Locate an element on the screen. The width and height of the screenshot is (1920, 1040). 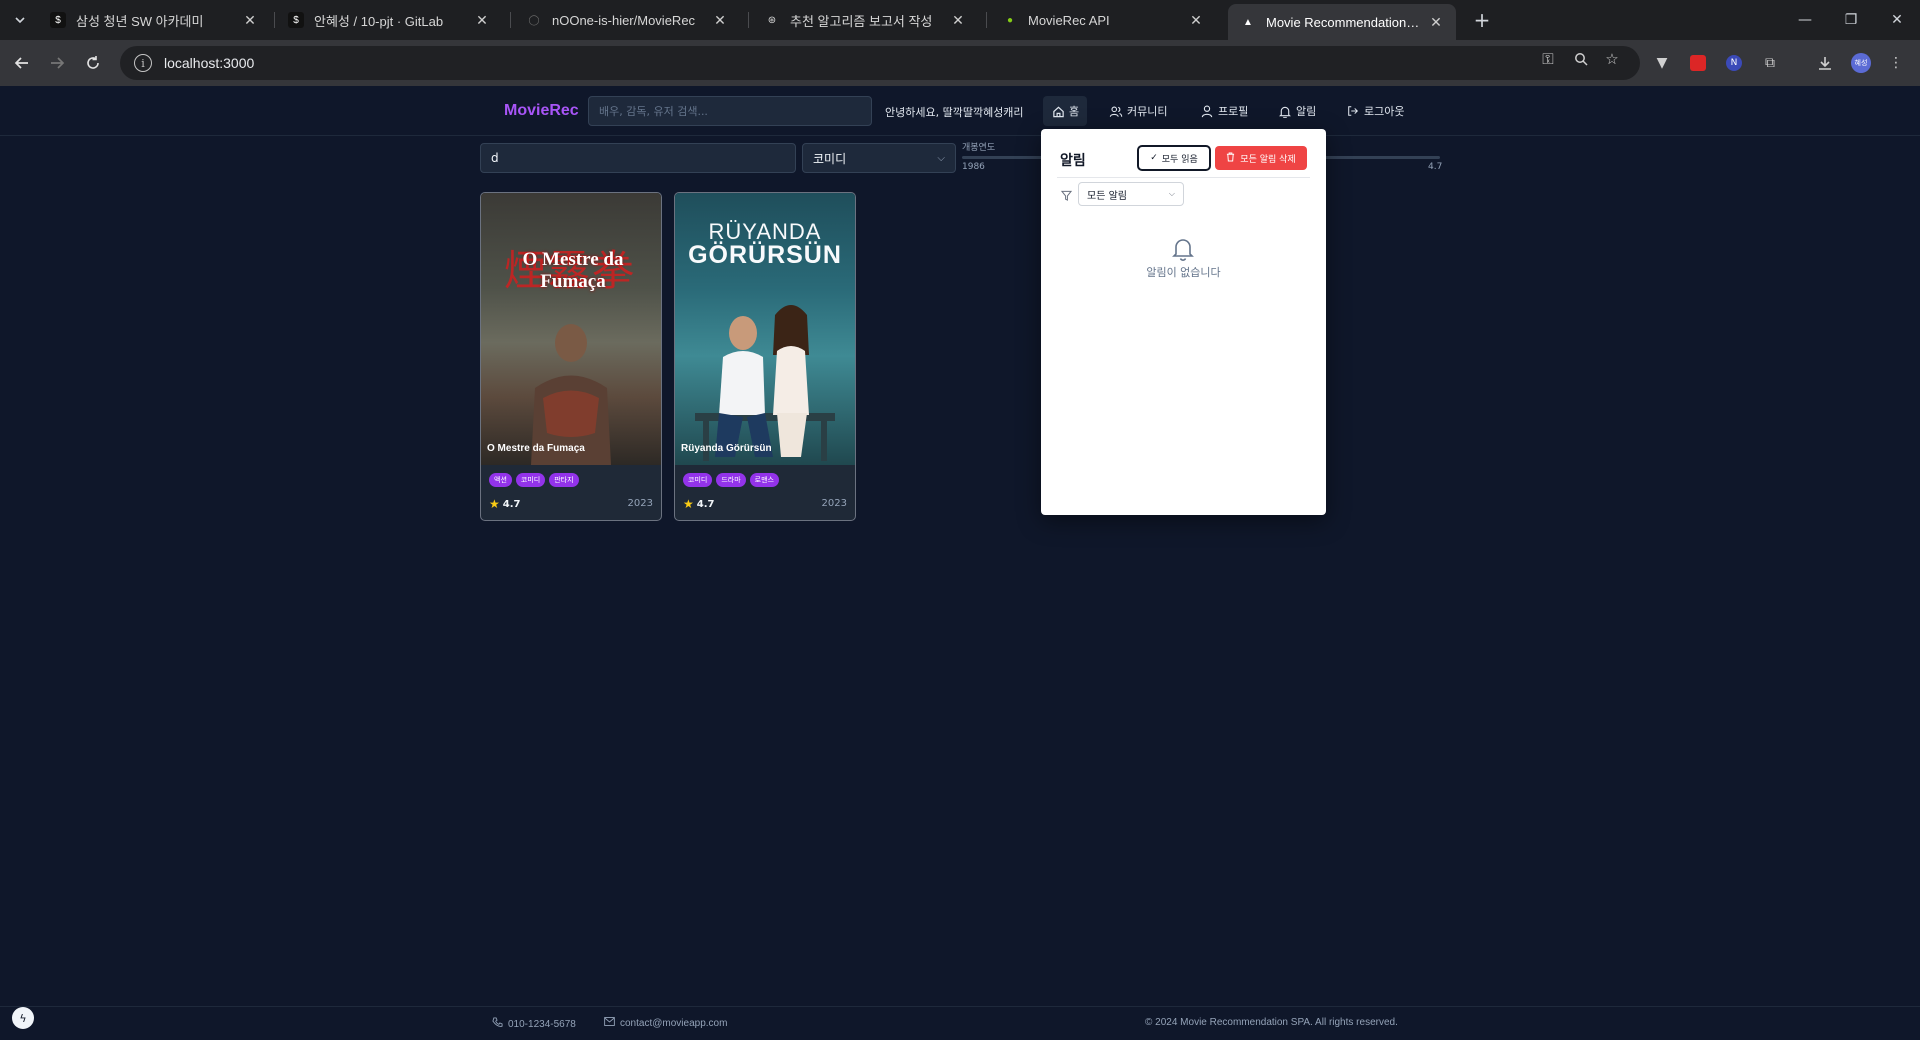
footer-phone-text: 010-1234-5678 is located at coordinates (542, 1024).